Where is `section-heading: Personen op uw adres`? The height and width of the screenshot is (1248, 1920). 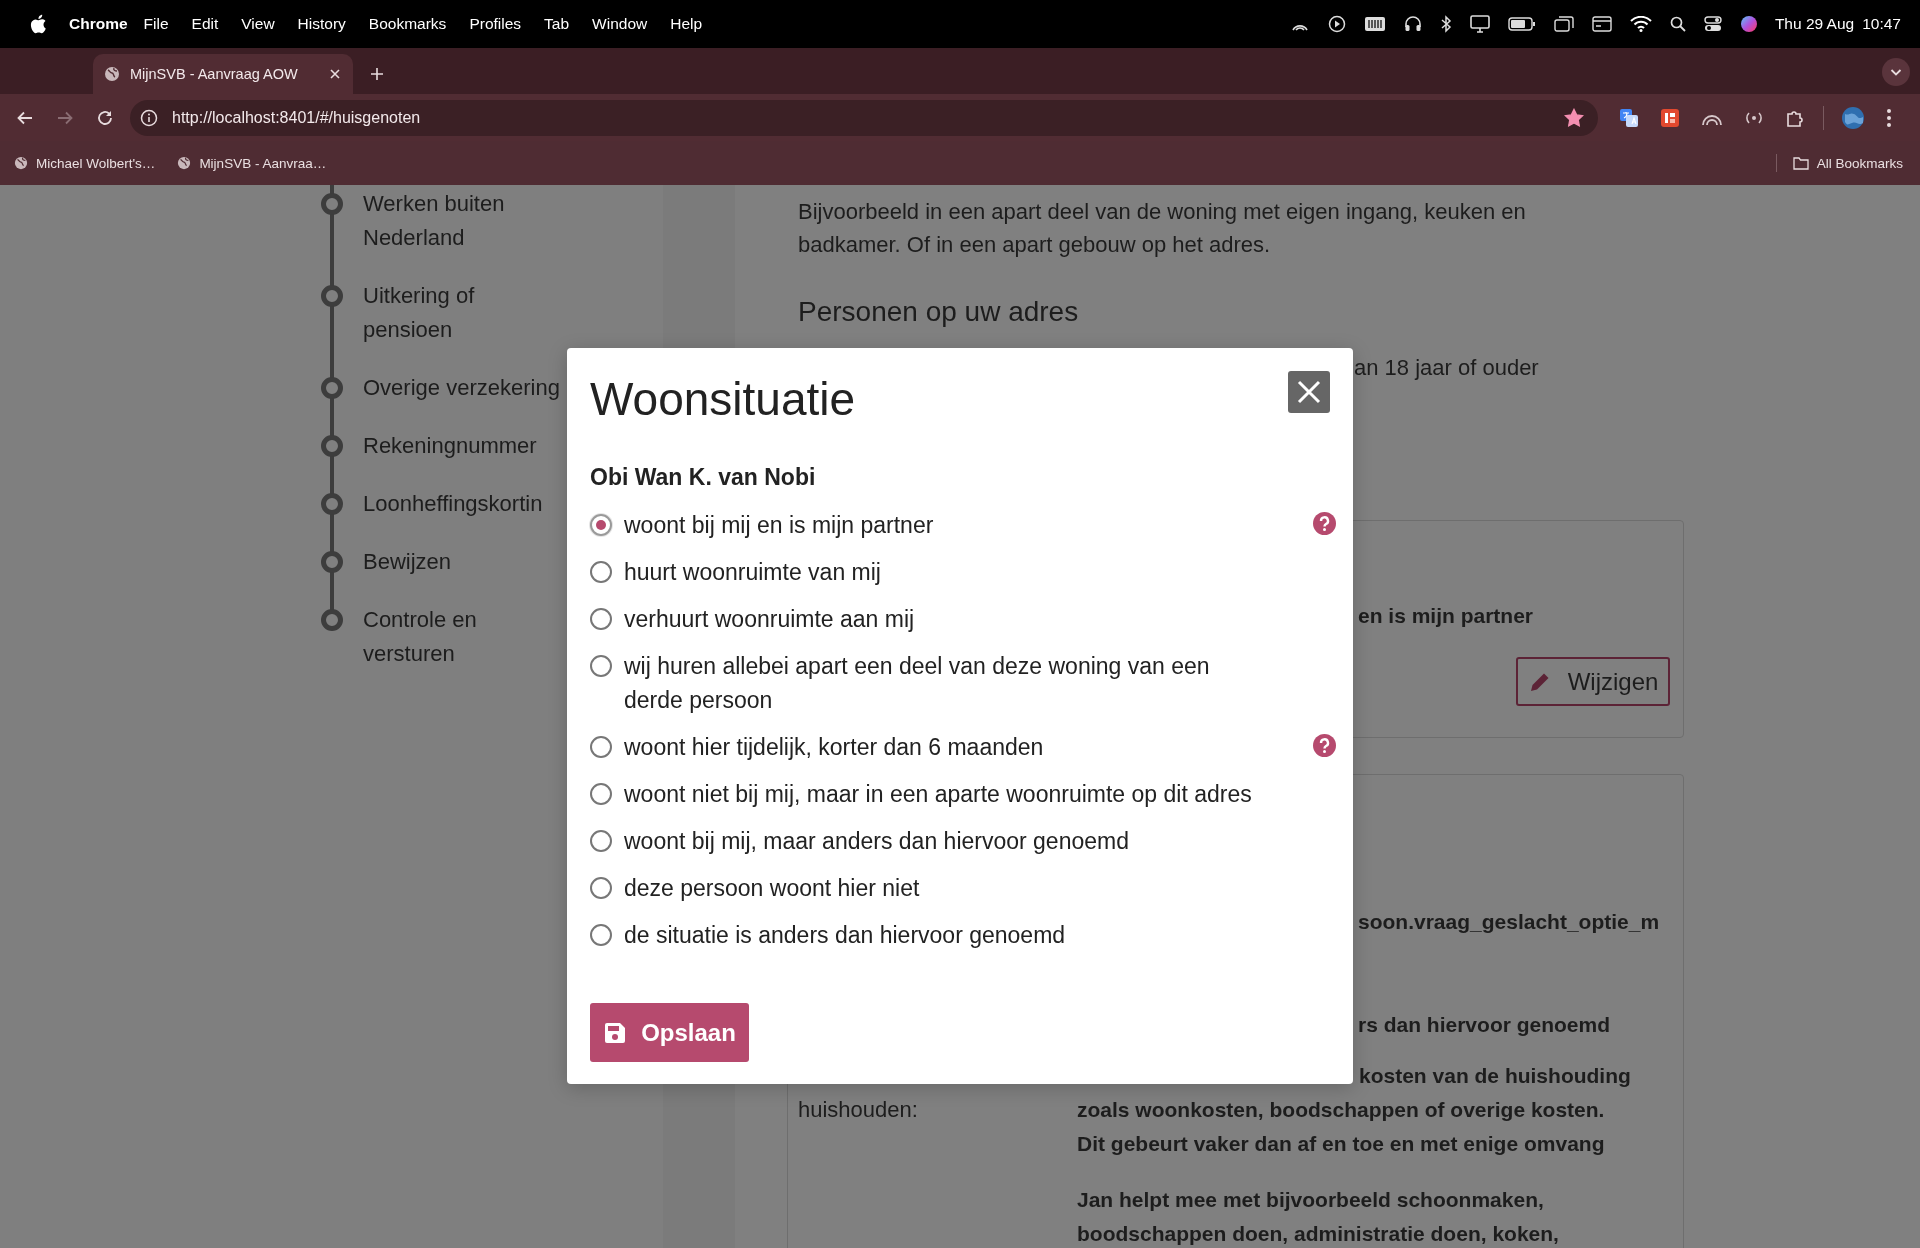
section-heading: Personen op uw adres is located at coordinates (938, 312).